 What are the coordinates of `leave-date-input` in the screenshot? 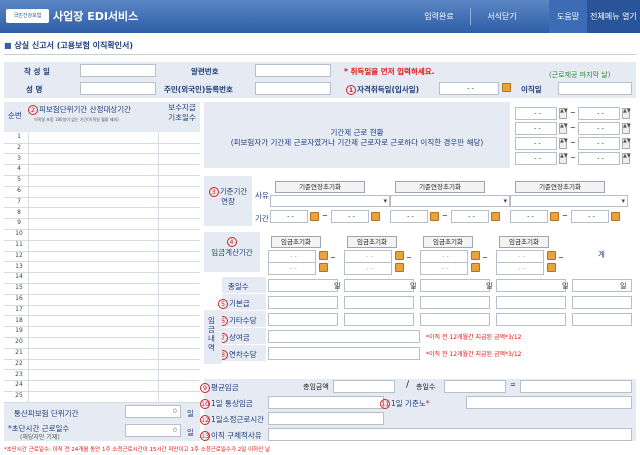 It's located at (595, 88).